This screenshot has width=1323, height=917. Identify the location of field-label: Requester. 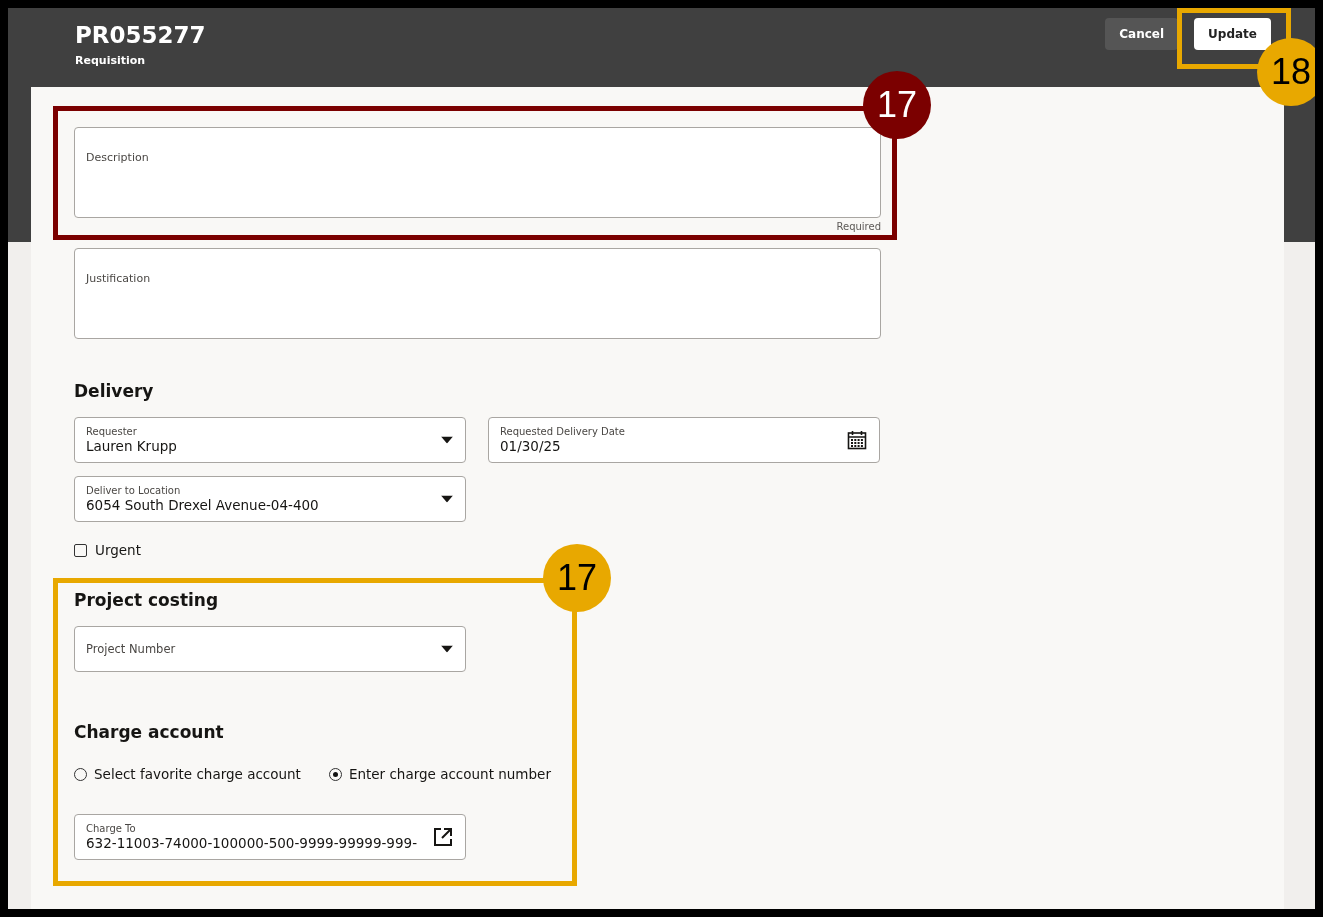
(111, 431).